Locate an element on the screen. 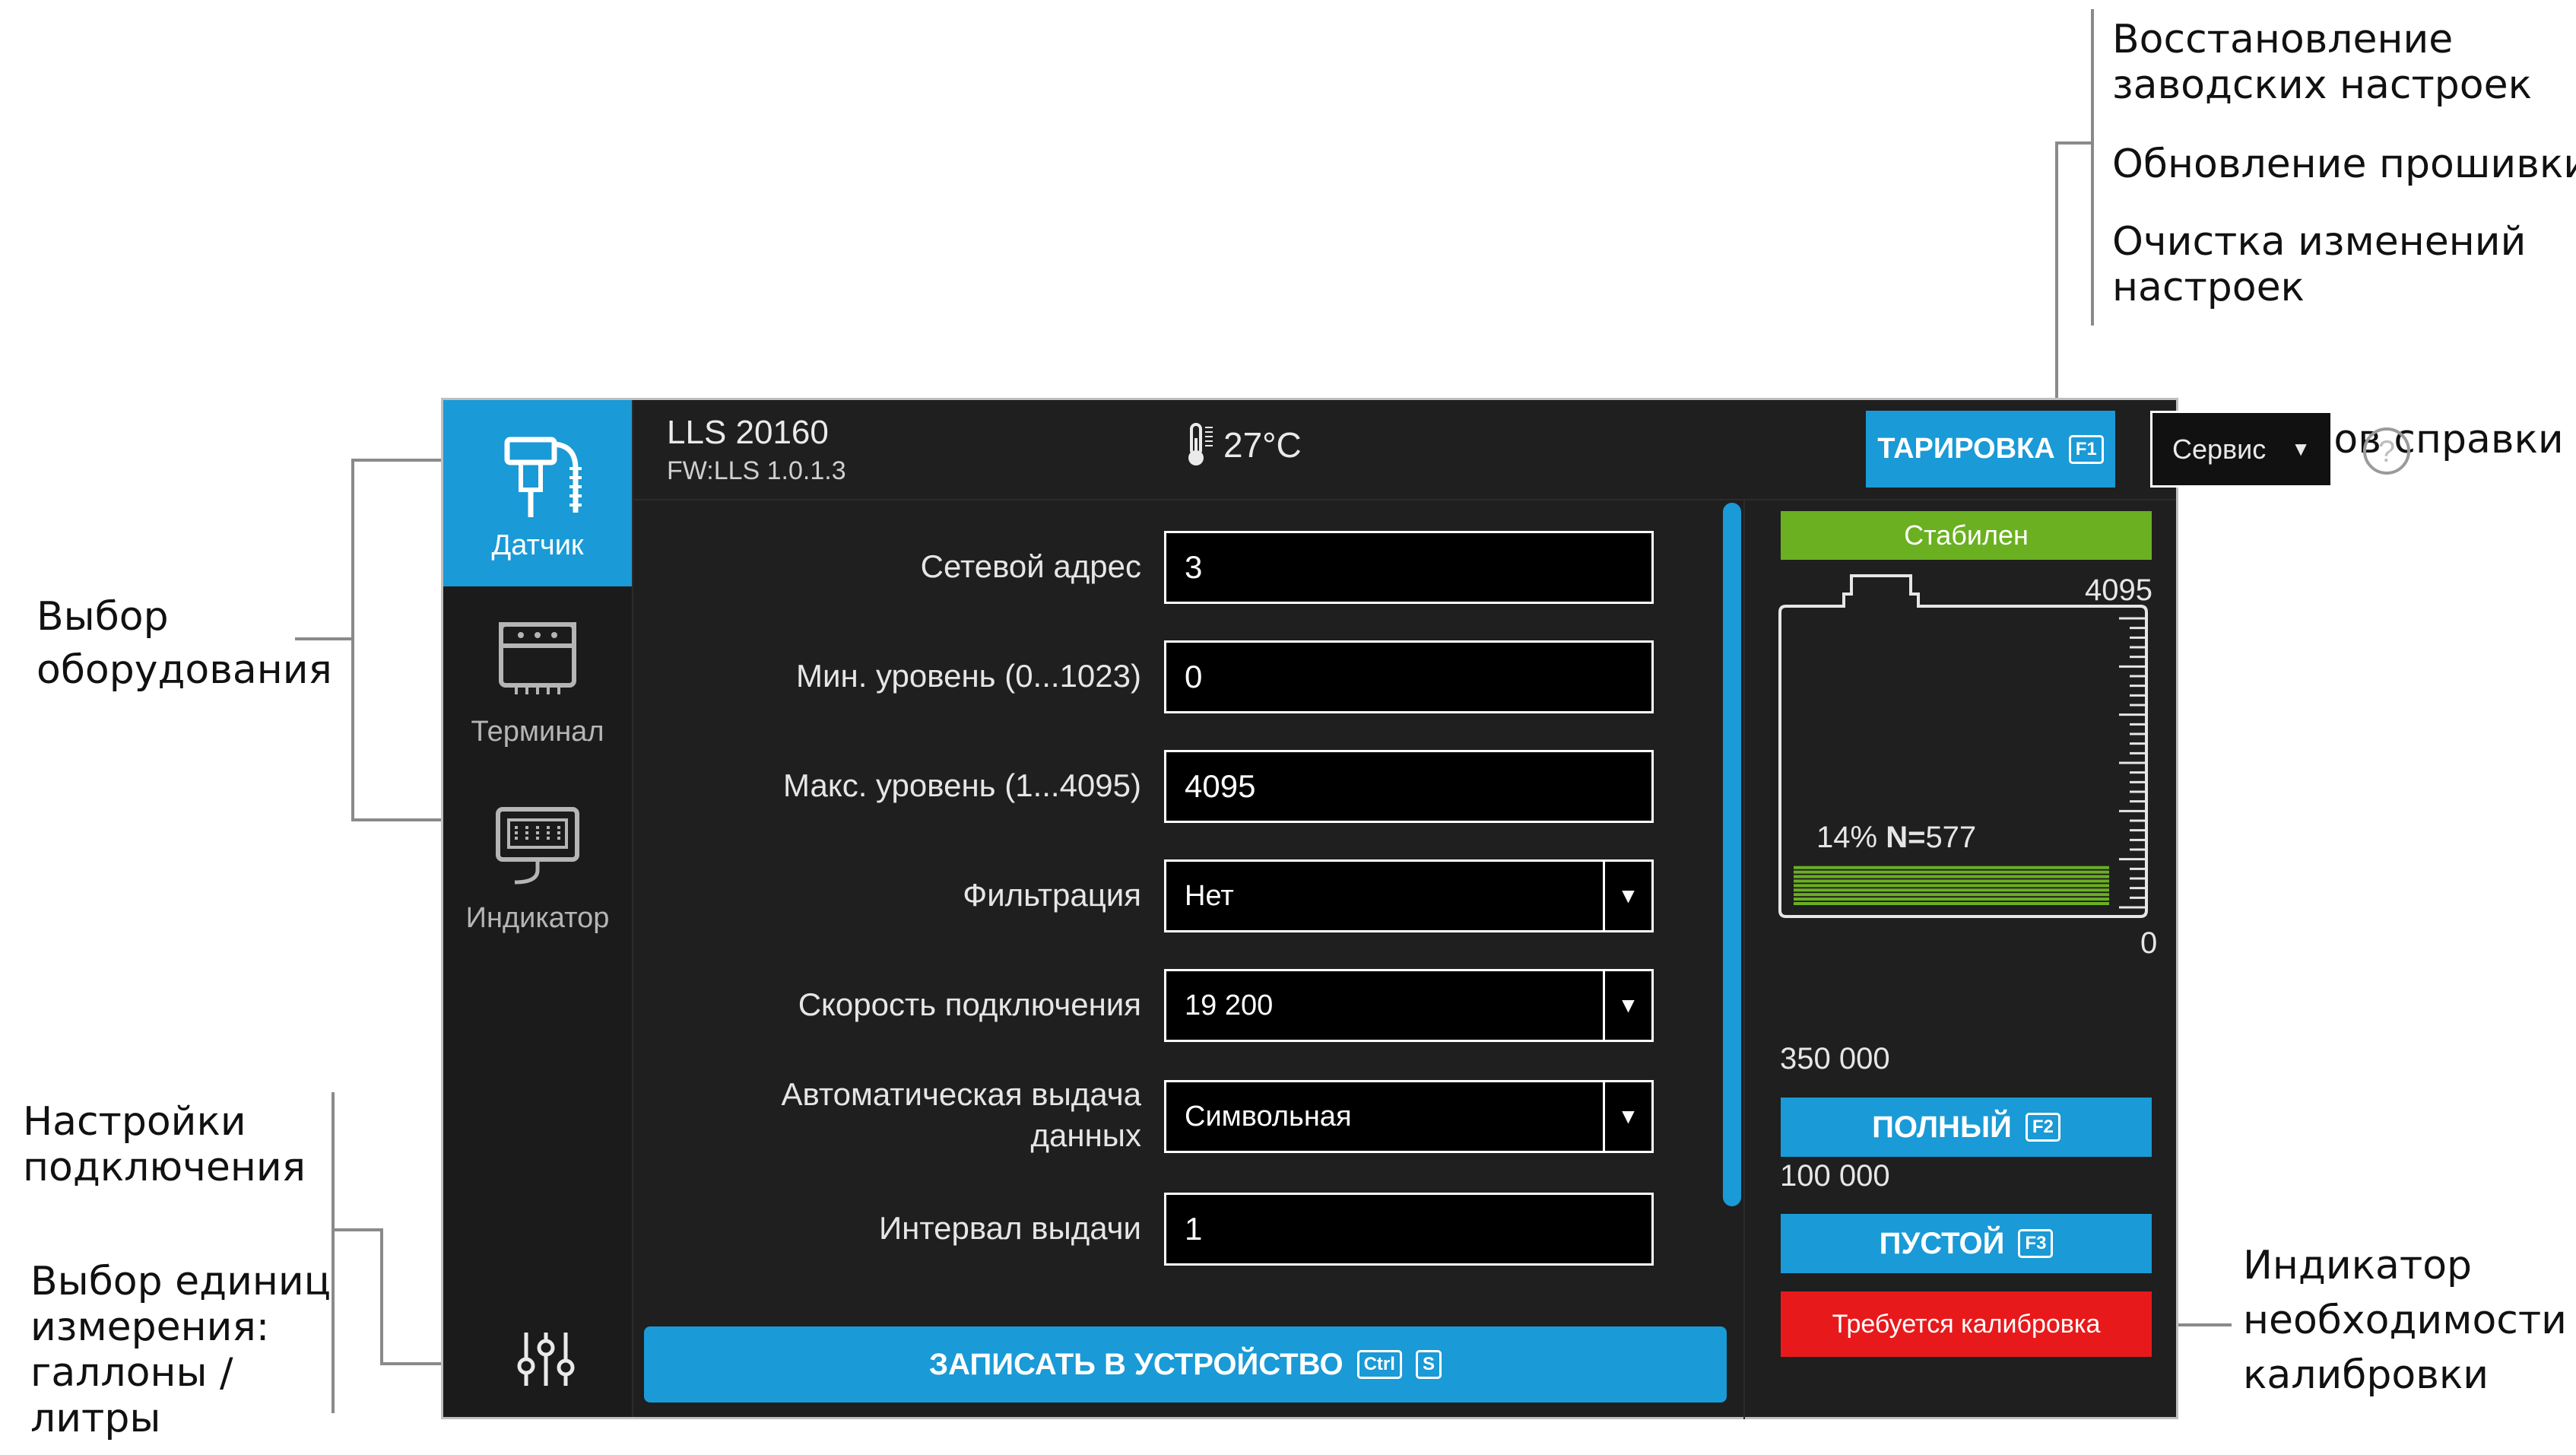  tare-label: ТАРИРОВКА is located at coordinates (1966, 449).